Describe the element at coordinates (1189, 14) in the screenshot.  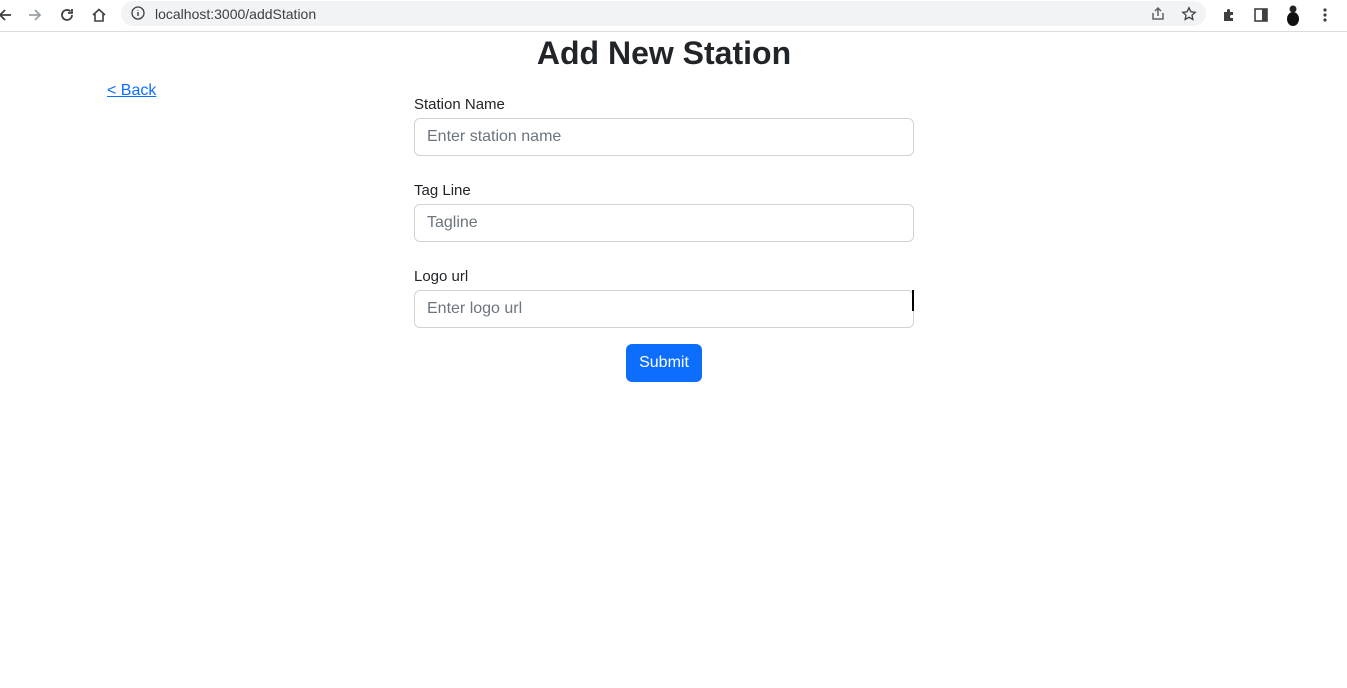
I see `star-icon` at that location.